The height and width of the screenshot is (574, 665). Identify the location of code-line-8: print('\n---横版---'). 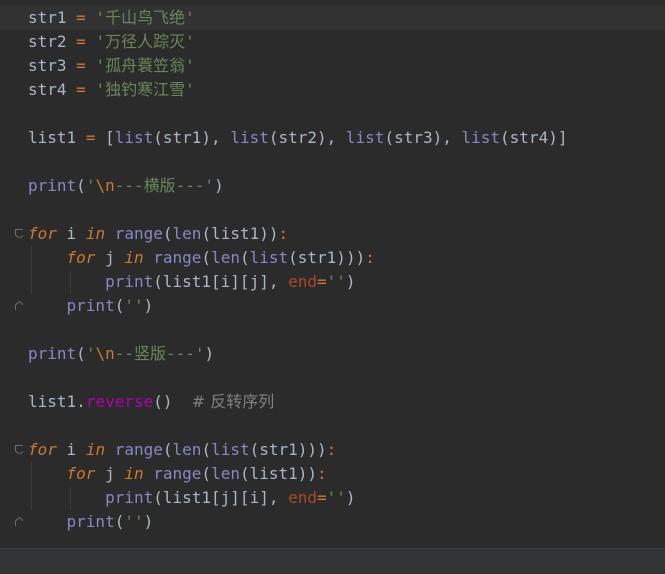
(332, 186).